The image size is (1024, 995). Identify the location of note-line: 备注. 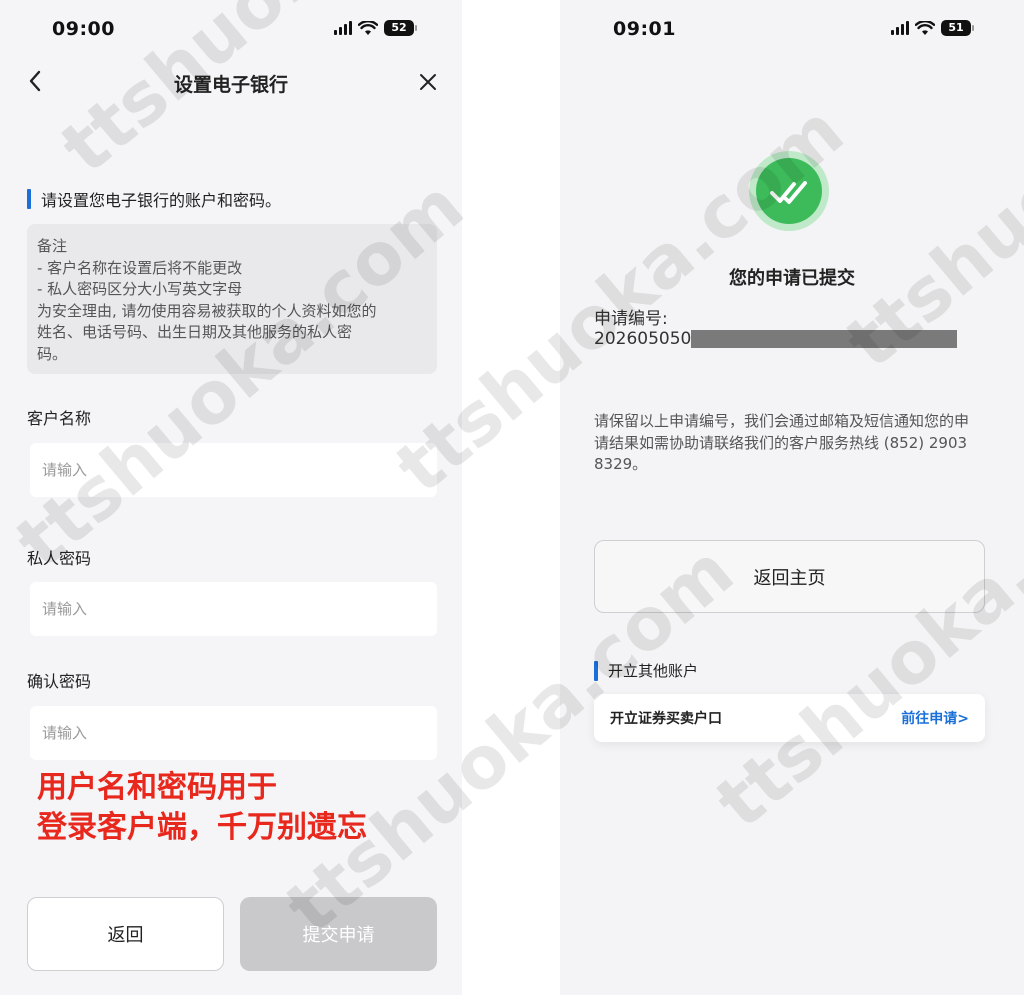
(52, 246).